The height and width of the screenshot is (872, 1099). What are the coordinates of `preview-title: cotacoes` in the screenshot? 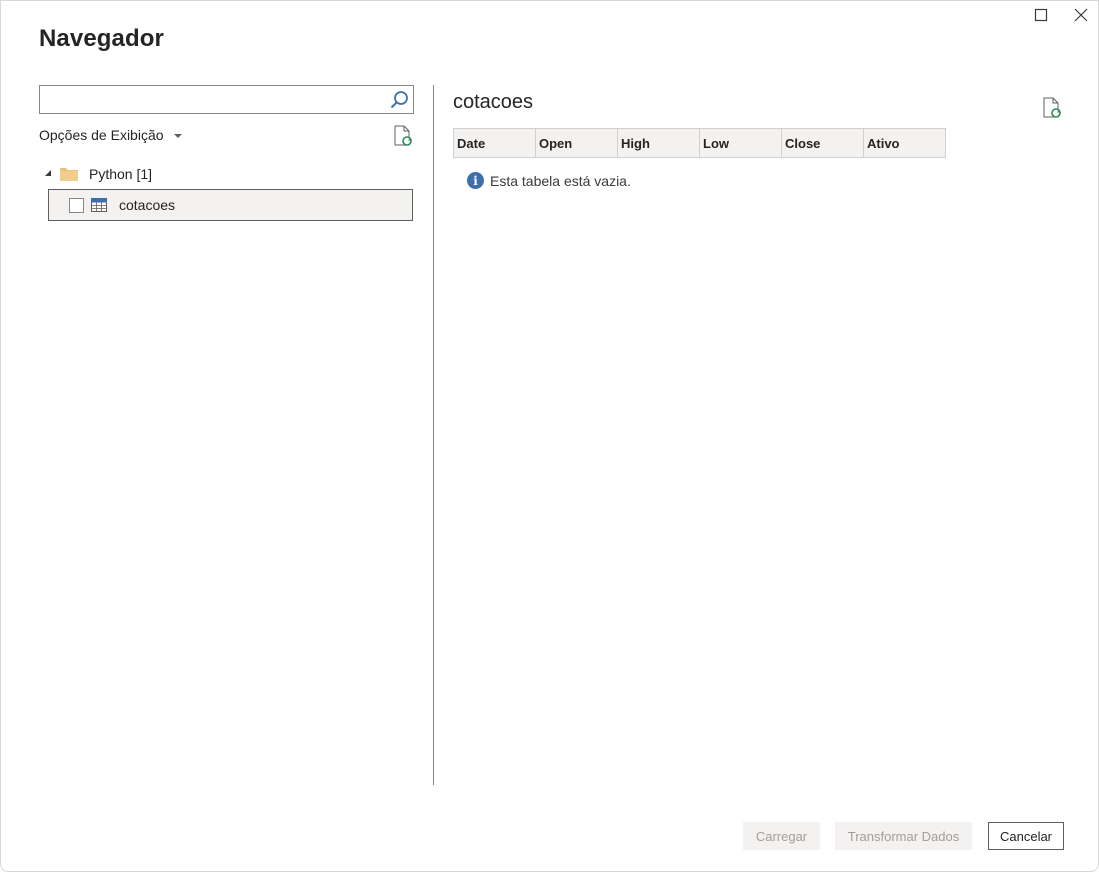 It's located at (493, 102).